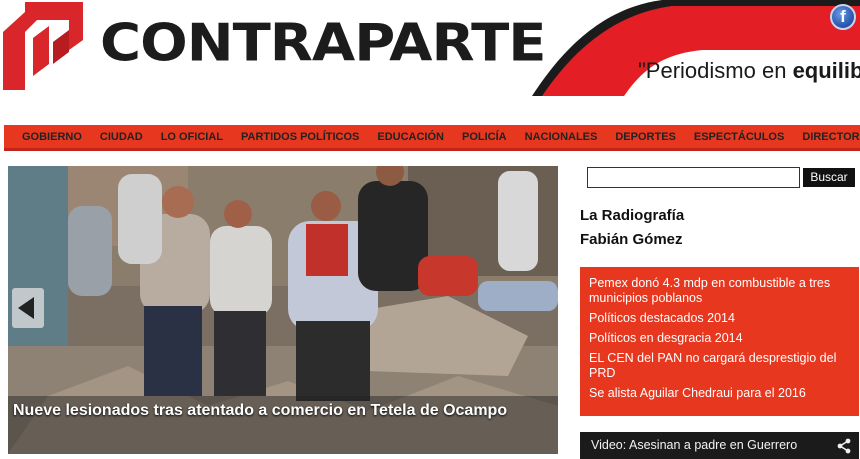  I want to click on video-title: Video: Asesinan a padre en Guerrero, so click(694, 445).